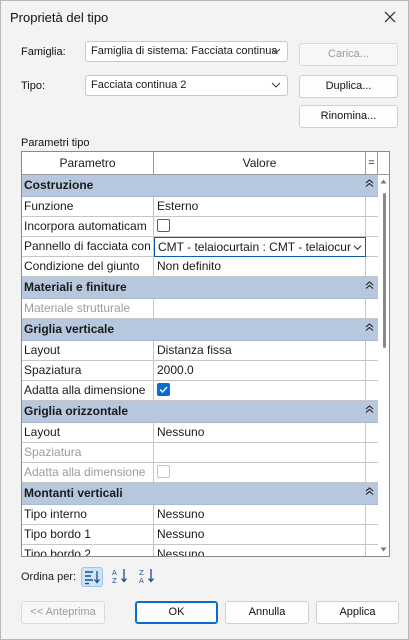 The width and height of the screenshot is (409, 640). I want to click on sort-za-icon: Z A, so click(146, 577).